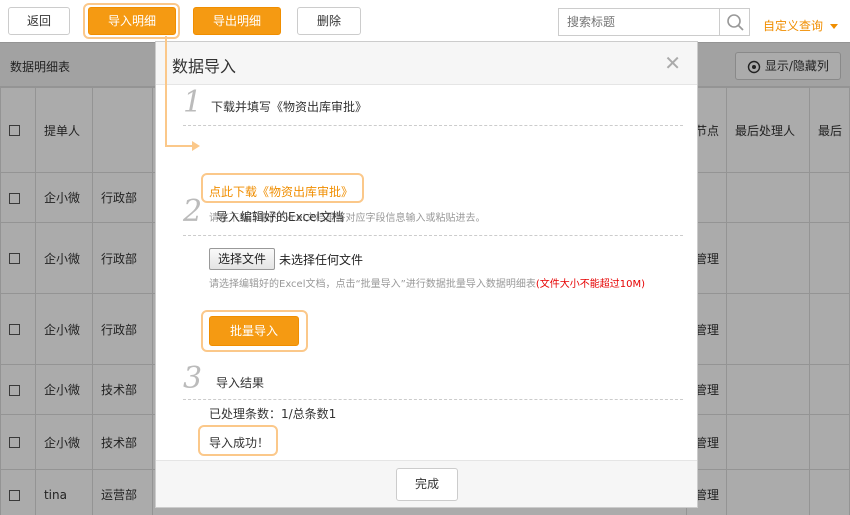 The width and height of the screenshot is (850, 515). I want to click on delete-button: 删除, so click(329, 21).